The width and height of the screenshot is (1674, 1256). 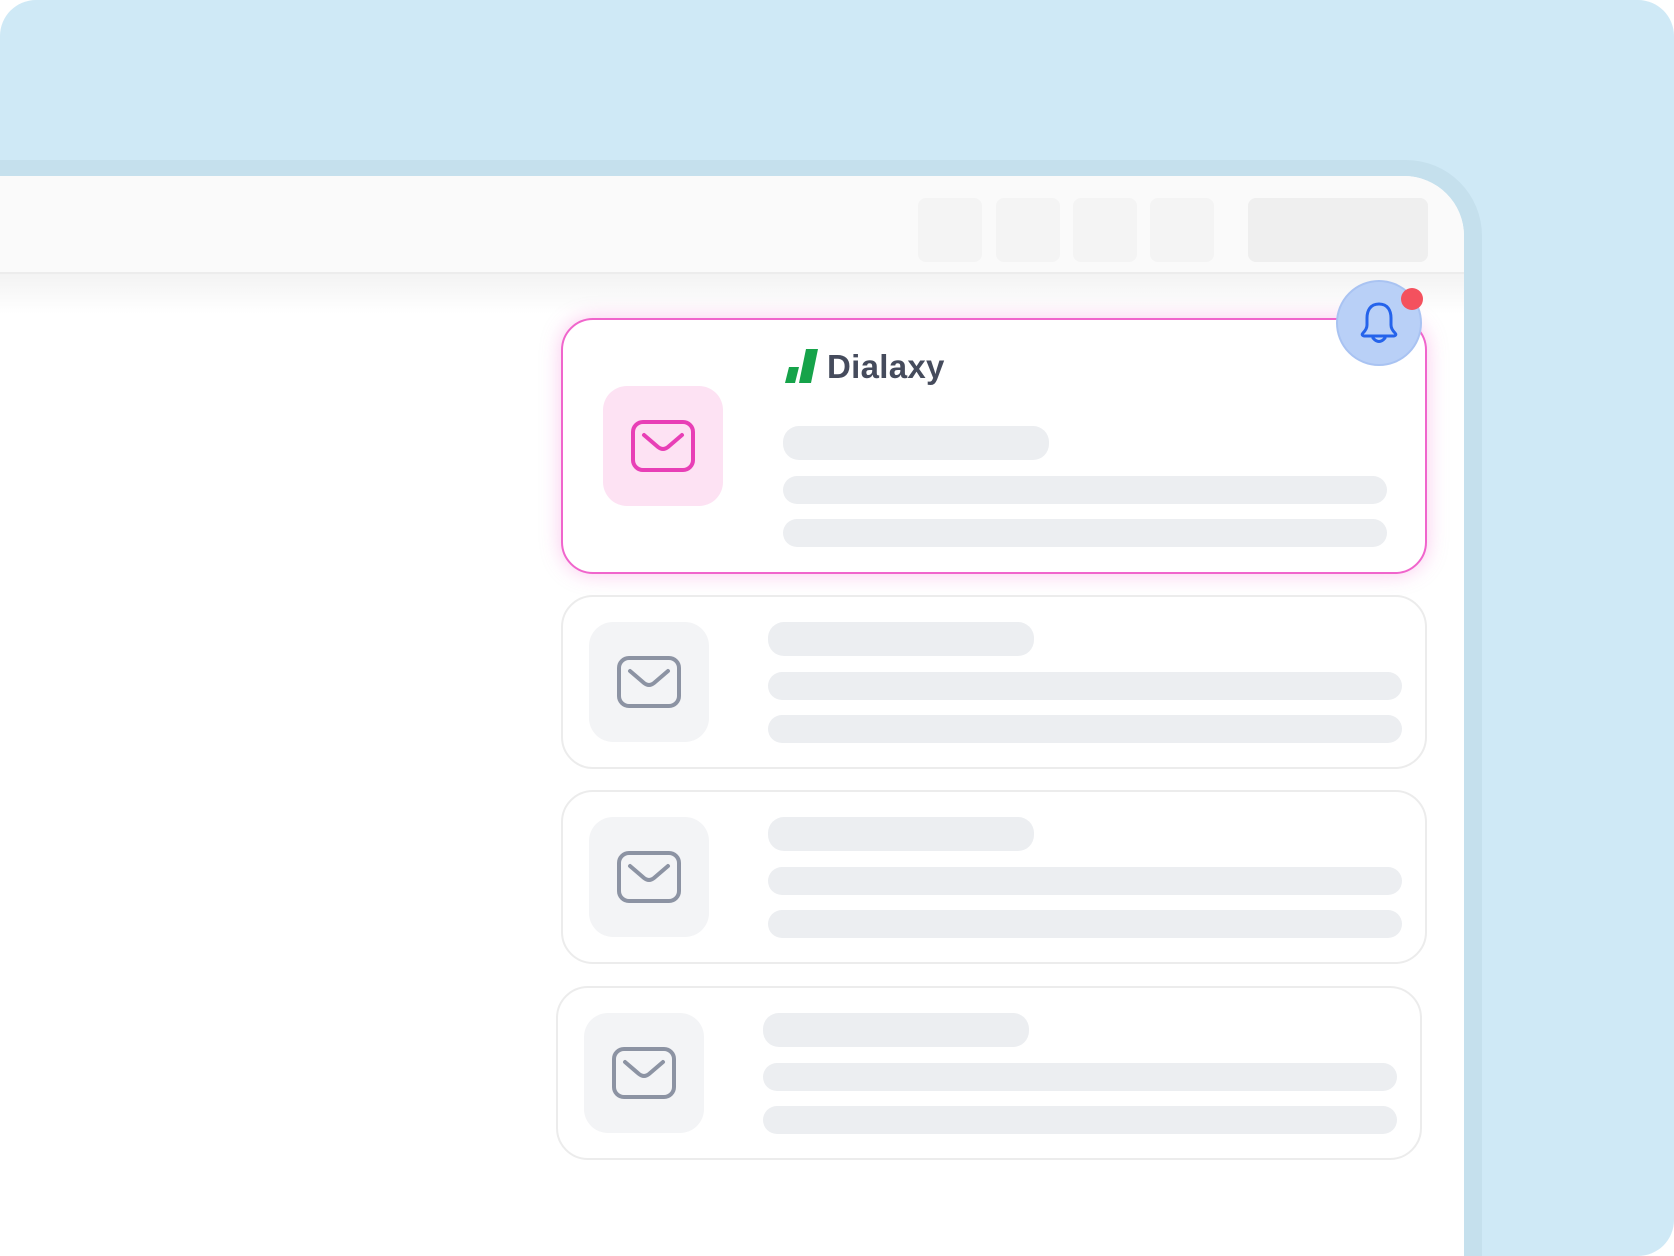 I want to click on notification-card-active: Dialaxy, so click(x=994, y=446).